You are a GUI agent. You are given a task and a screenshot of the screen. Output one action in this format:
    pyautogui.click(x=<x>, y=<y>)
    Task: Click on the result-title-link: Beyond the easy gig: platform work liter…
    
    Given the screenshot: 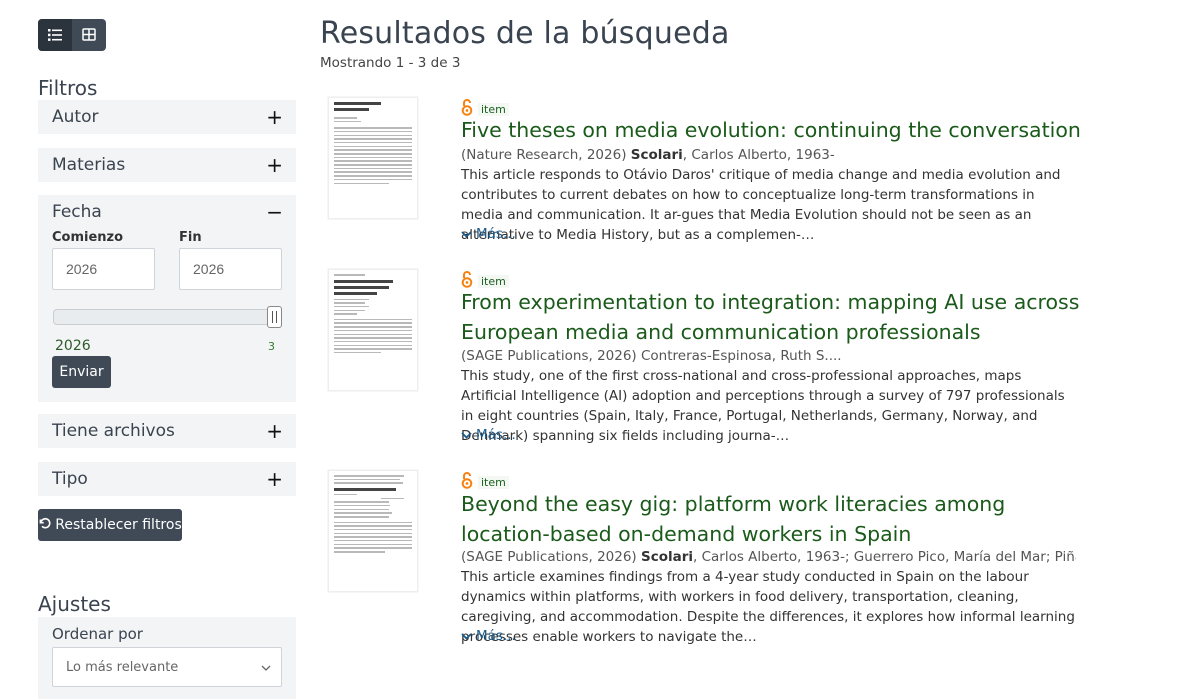 What is the action you would take?
    pyautogui.click(x=771, y=519)
    